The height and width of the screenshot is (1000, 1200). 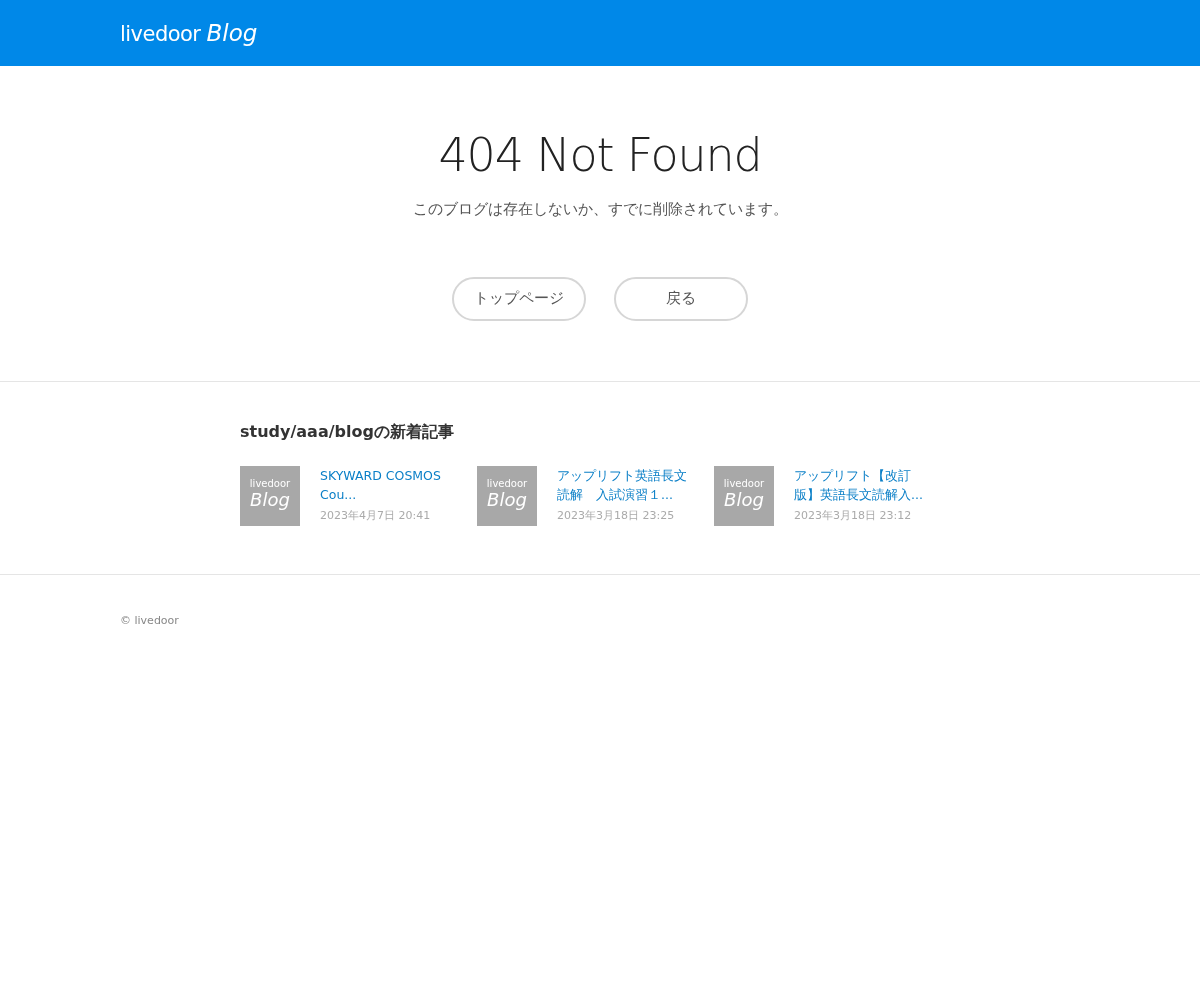 What do you see at coordinates (616, 515) in the screenshot?
I see `article-date: 2023年3月18日 23:25` at bounding box center [616, 515].